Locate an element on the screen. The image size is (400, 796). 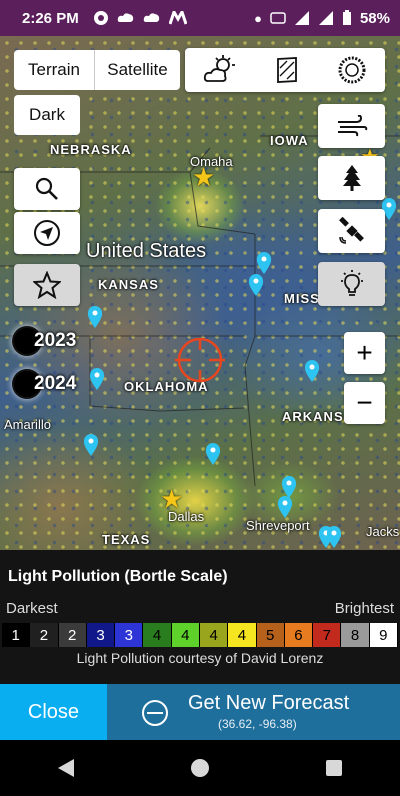
forecast-coordinates: (36.62, -96.38) is located at coordinates (257, 724).